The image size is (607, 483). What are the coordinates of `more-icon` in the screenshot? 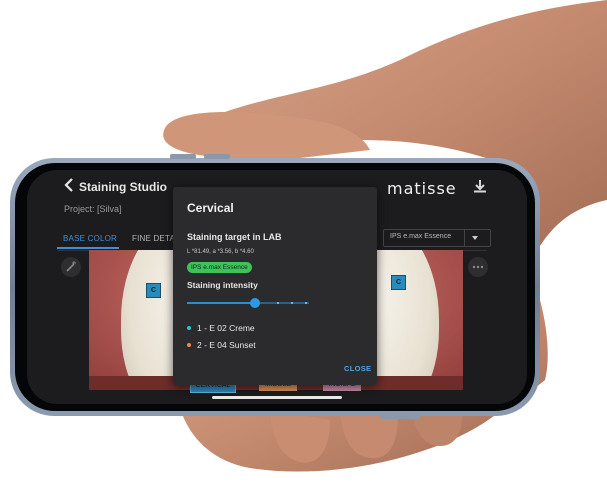 It's located at (478, 267).